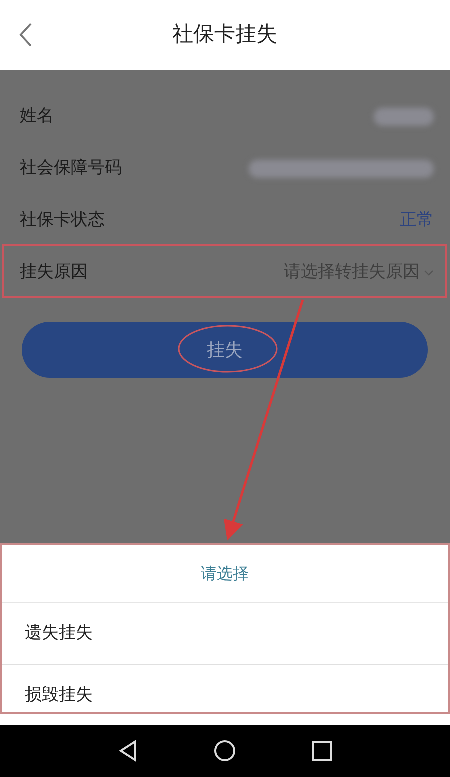 This screenshot has height=777, width=450. Describe the element at coordinates (128, 751) in the screenshot. I see `back-nav-icon` at that location.